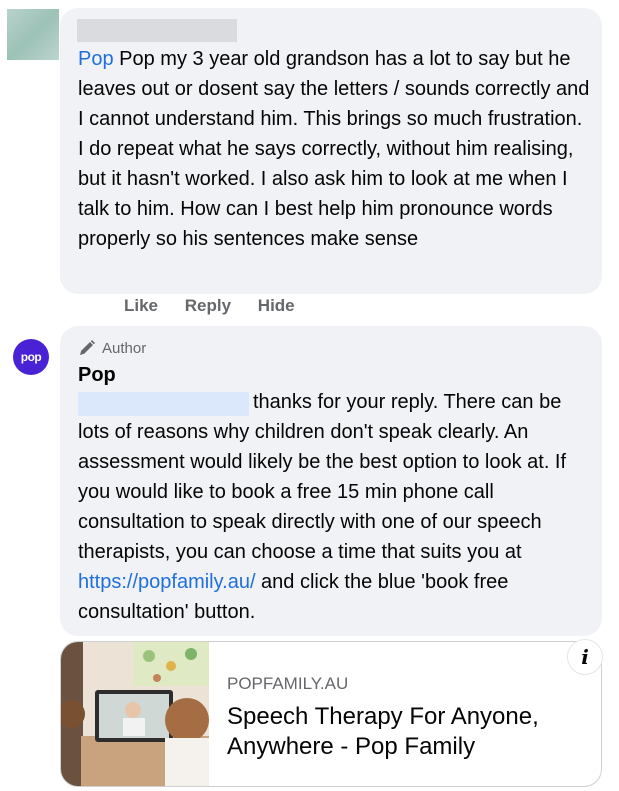 This screenshot has height=791, width=619. Describe the element at coordinates (124, 348) in the screenshot. I see `author-label: Author` at that location.